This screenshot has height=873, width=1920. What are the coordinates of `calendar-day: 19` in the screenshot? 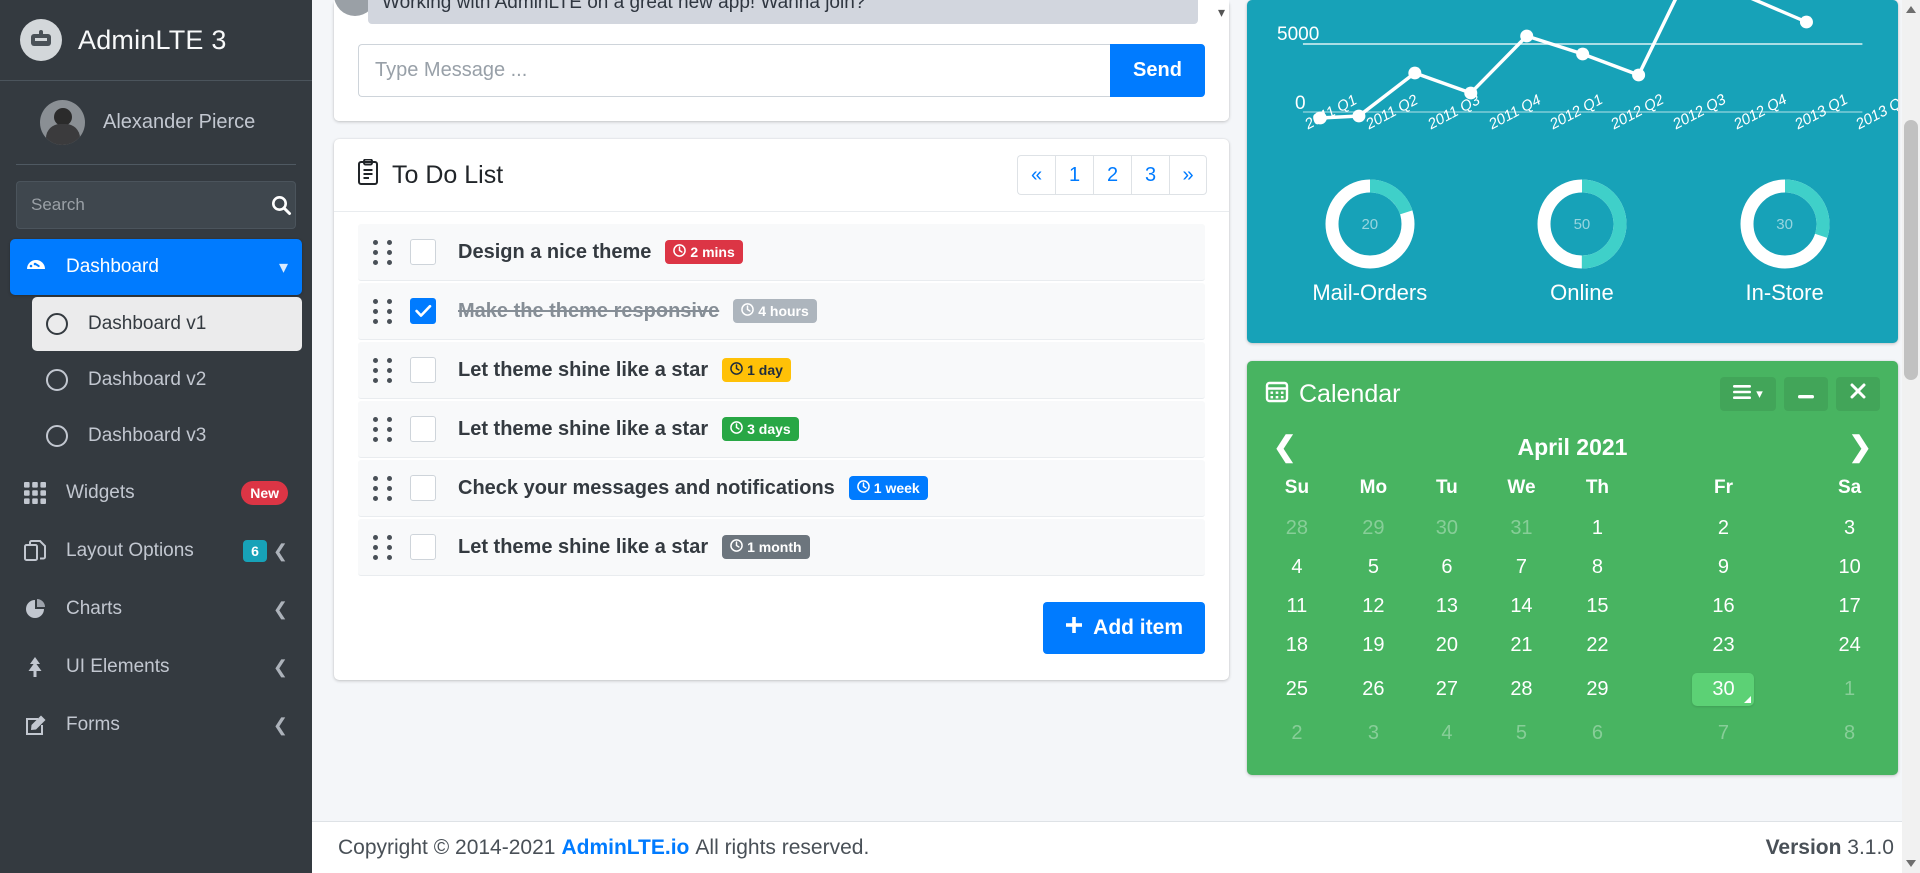 It's located at (1373, 645).